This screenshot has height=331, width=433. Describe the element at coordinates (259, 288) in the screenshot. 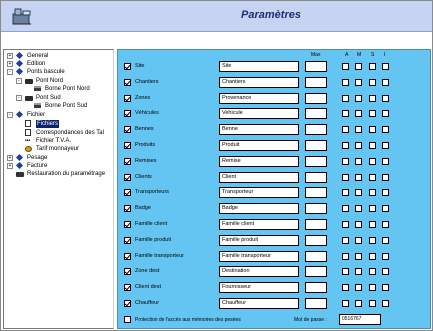

I see `name-field: Fournisseur` at that location.